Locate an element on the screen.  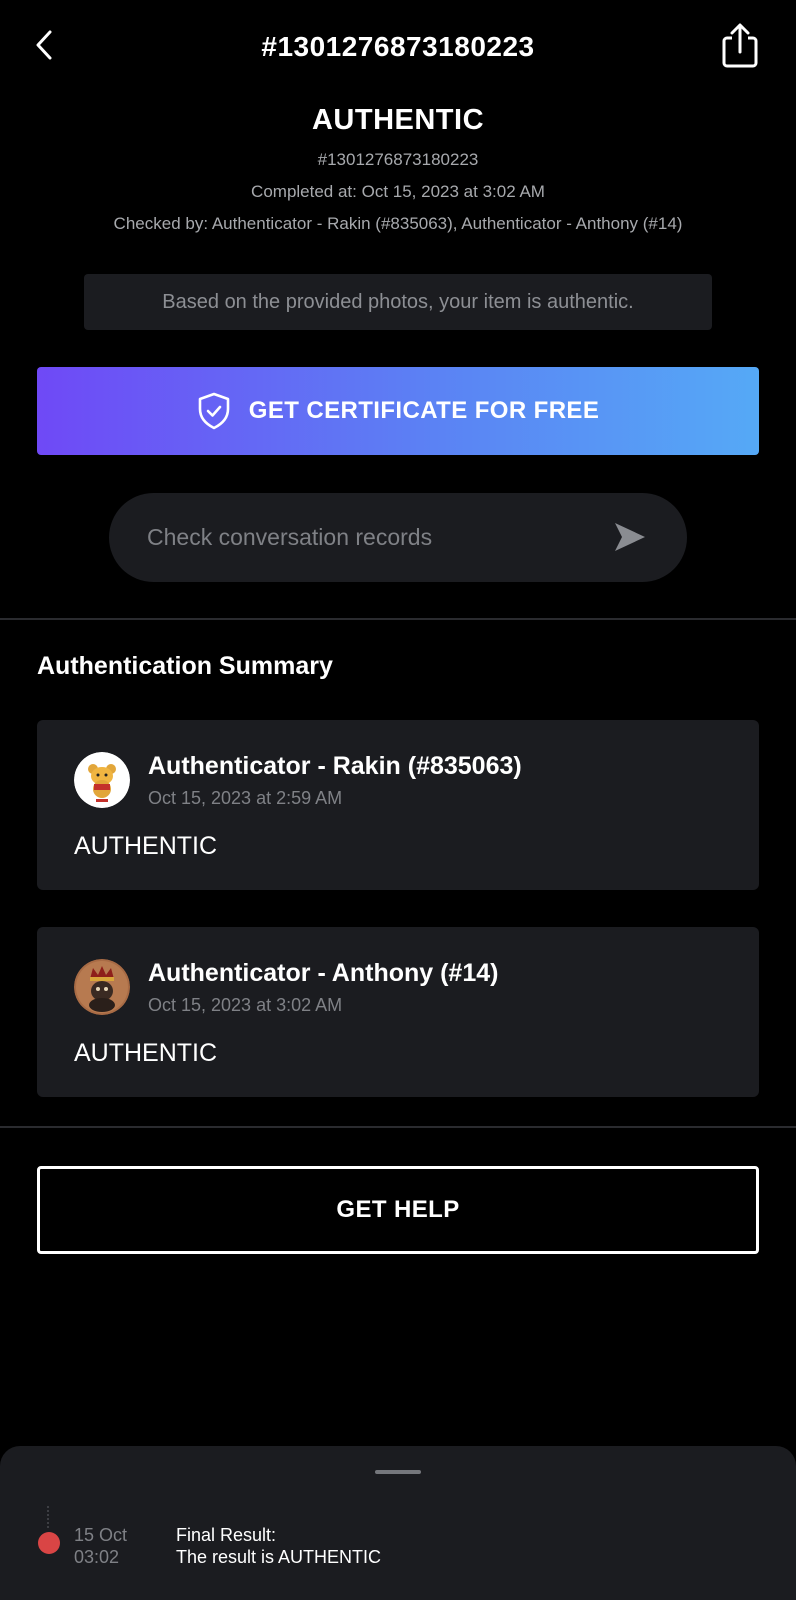
timeline-connector is located at coordinates (48, 1517).